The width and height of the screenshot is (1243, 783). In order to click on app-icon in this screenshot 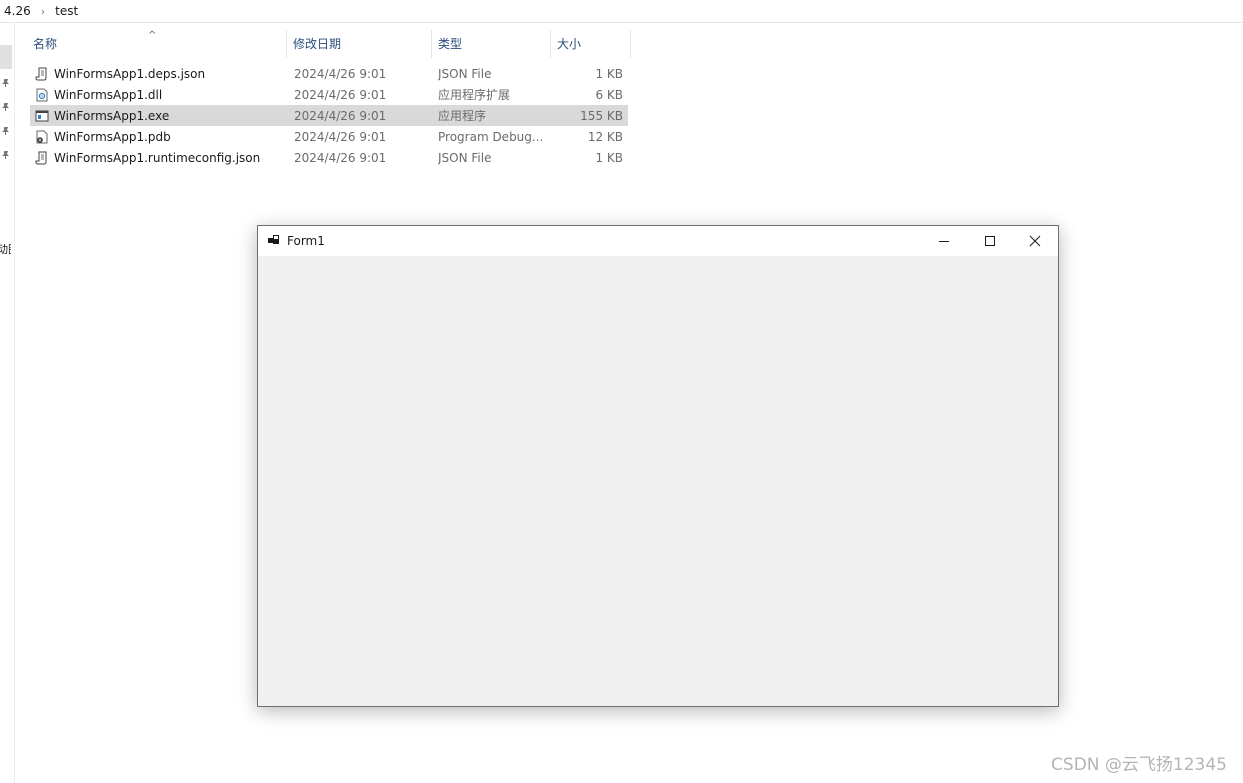, I will do `click(274, 240)`.